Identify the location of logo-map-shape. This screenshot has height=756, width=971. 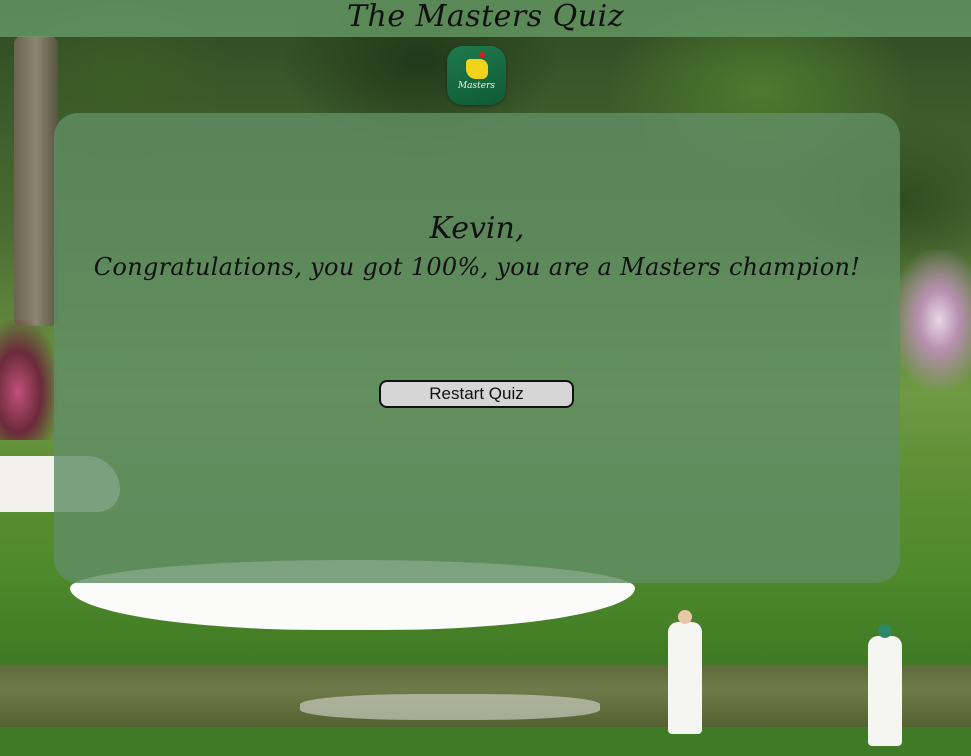
(477, 69).